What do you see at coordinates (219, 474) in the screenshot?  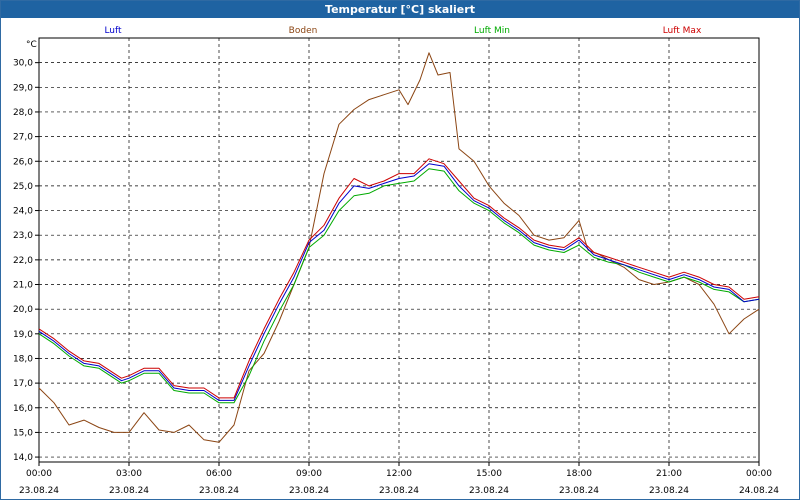 I see `x-tick-time-label: 06:00` at bounding box center [219, 474].